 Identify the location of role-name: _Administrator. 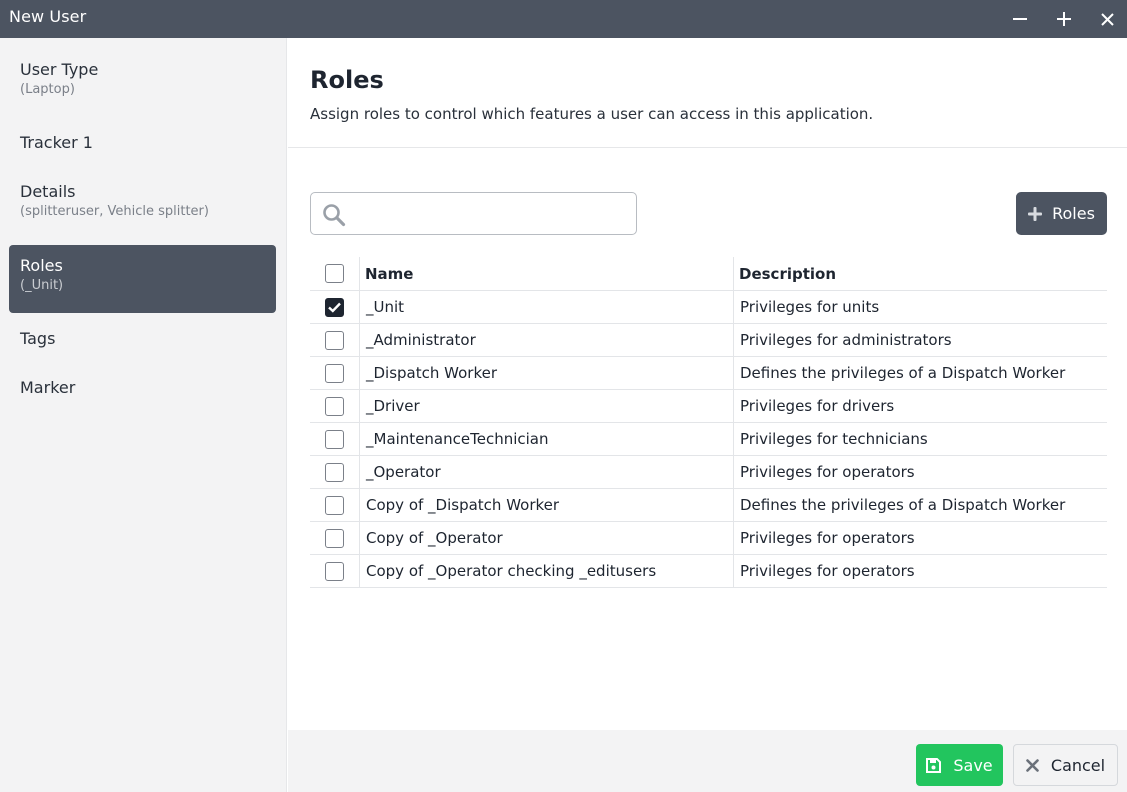
(546, 340).